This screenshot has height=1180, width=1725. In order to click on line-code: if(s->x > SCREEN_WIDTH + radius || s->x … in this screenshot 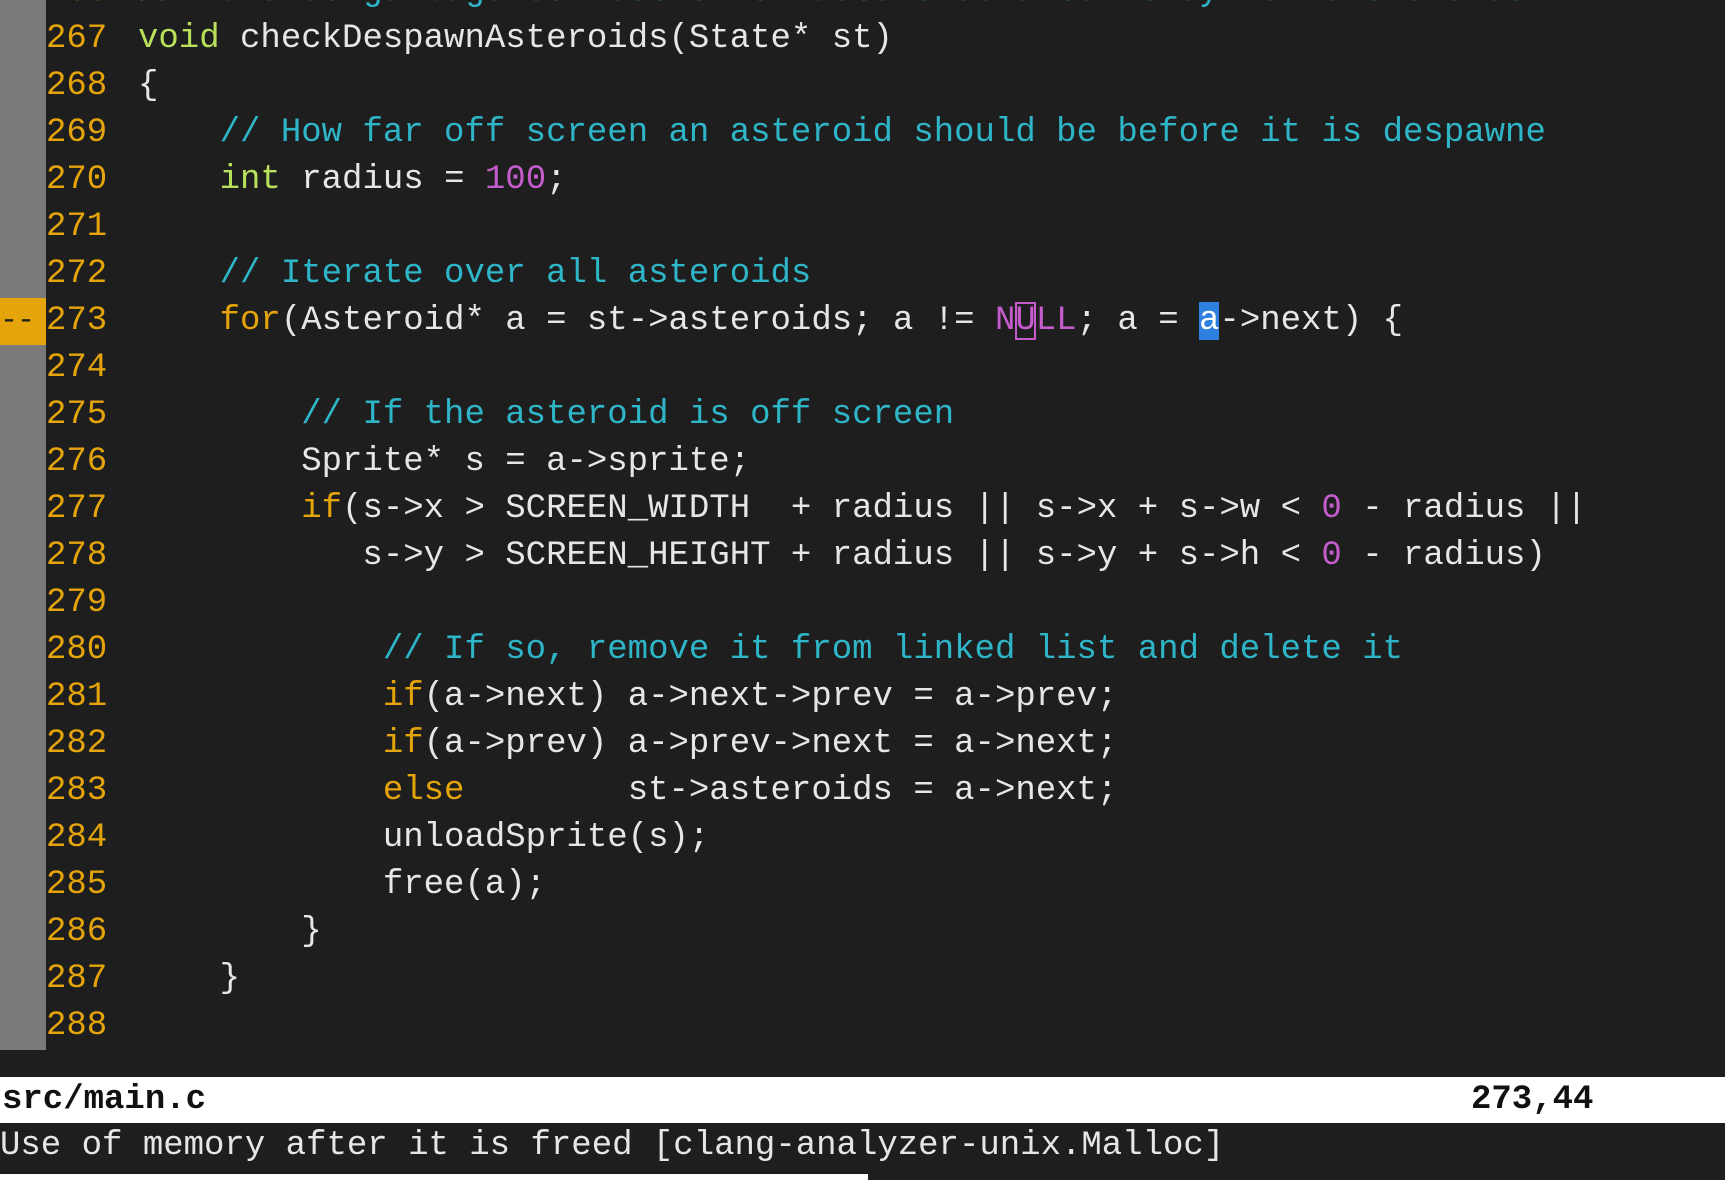, I will do `click(862, 509)`.